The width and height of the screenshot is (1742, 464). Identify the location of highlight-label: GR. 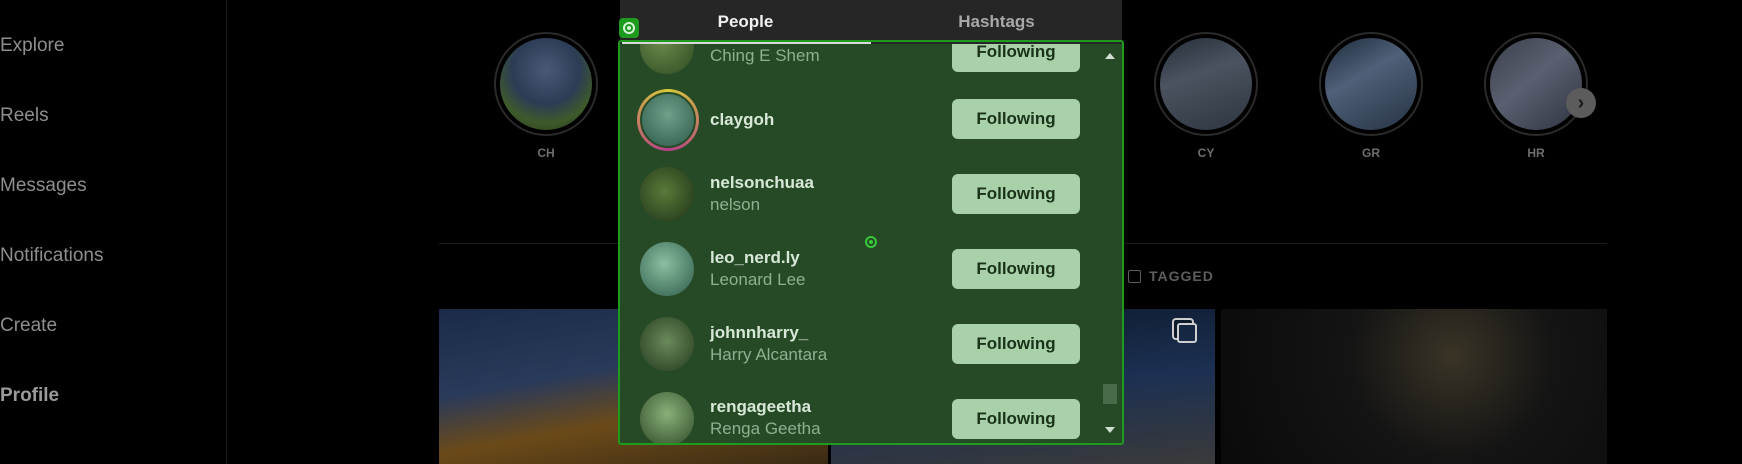
(1371, 153).